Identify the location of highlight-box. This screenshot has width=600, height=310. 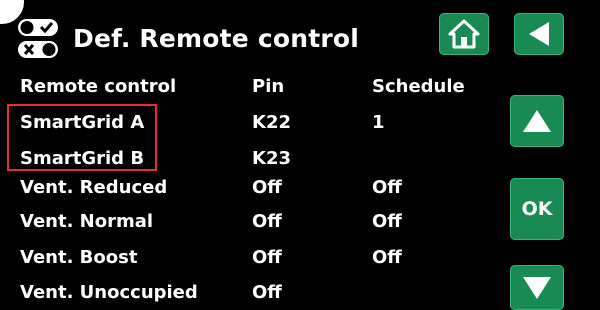
(82, 137).